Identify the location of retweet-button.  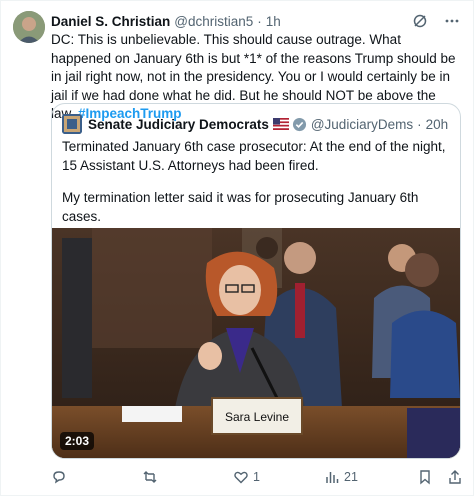
(152, 477).